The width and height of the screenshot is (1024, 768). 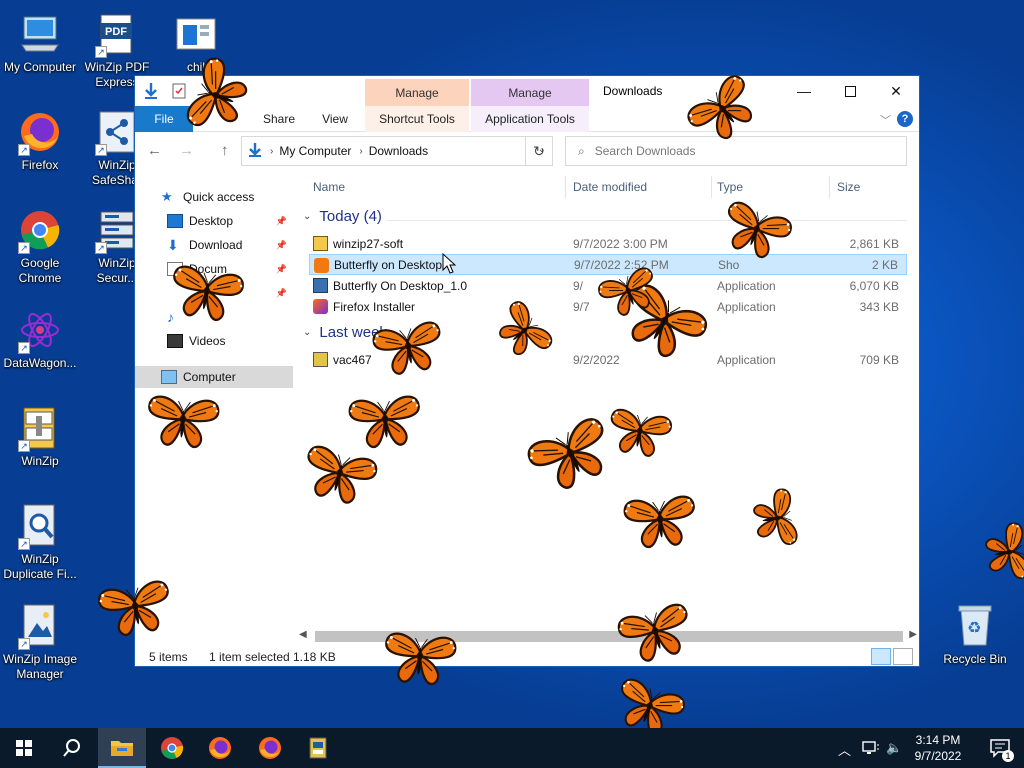 I want to click on address-bar: › My Computer › Downloads ⌄, so click(x=397, y=151).